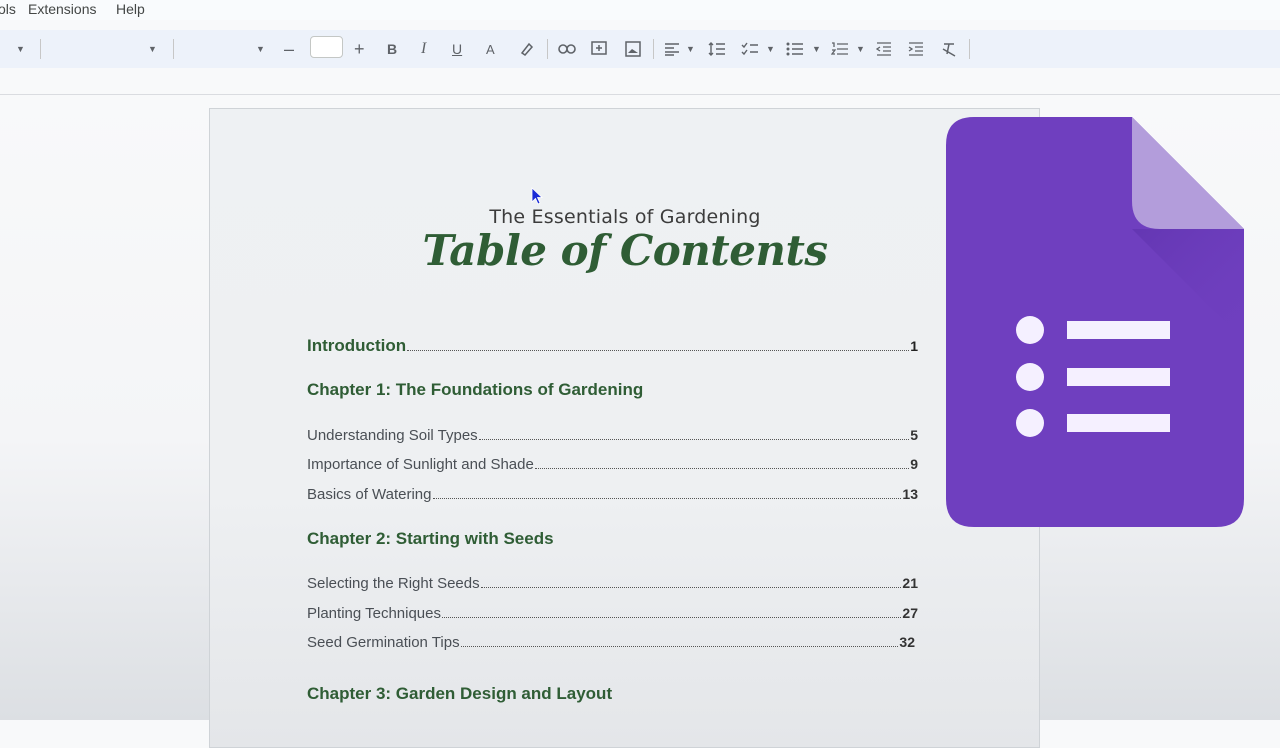 The image size is (1280, 748). I want to click on bulleted-list-icon, so click(795, 49).